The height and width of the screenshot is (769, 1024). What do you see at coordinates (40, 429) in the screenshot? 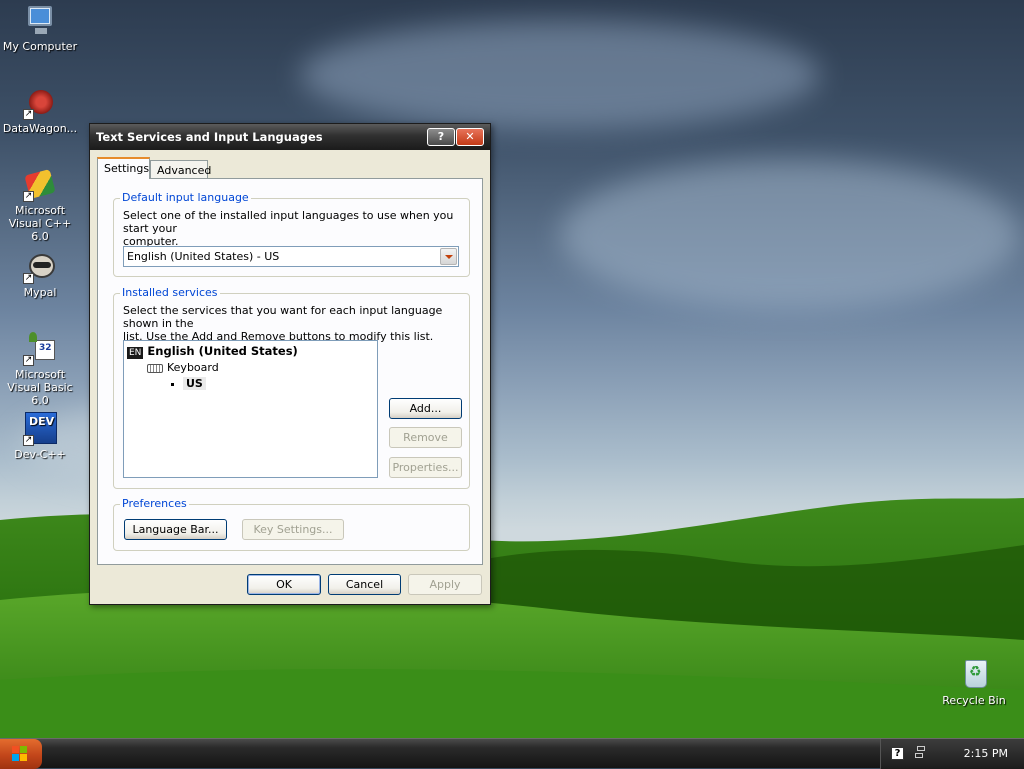
I see `devcpp-icon: DEV ↗` at bounding box center [40, 429].